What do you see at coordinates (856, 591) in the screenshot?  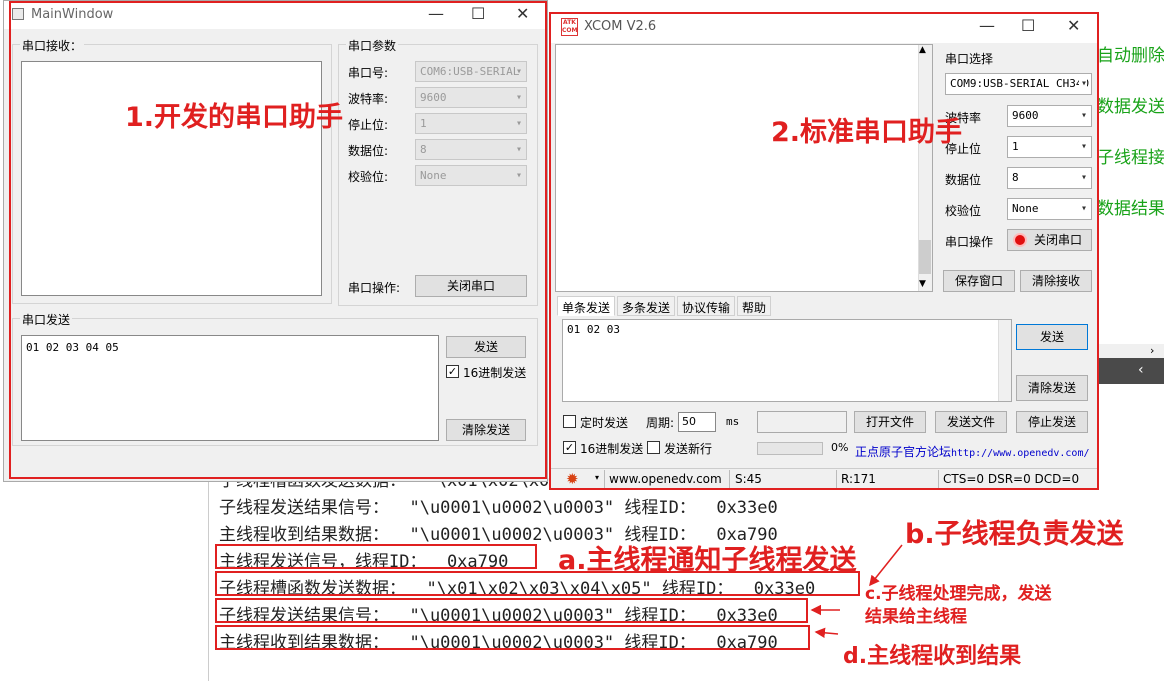 I see `annotation-arrows` at bounding box center [856, 591].